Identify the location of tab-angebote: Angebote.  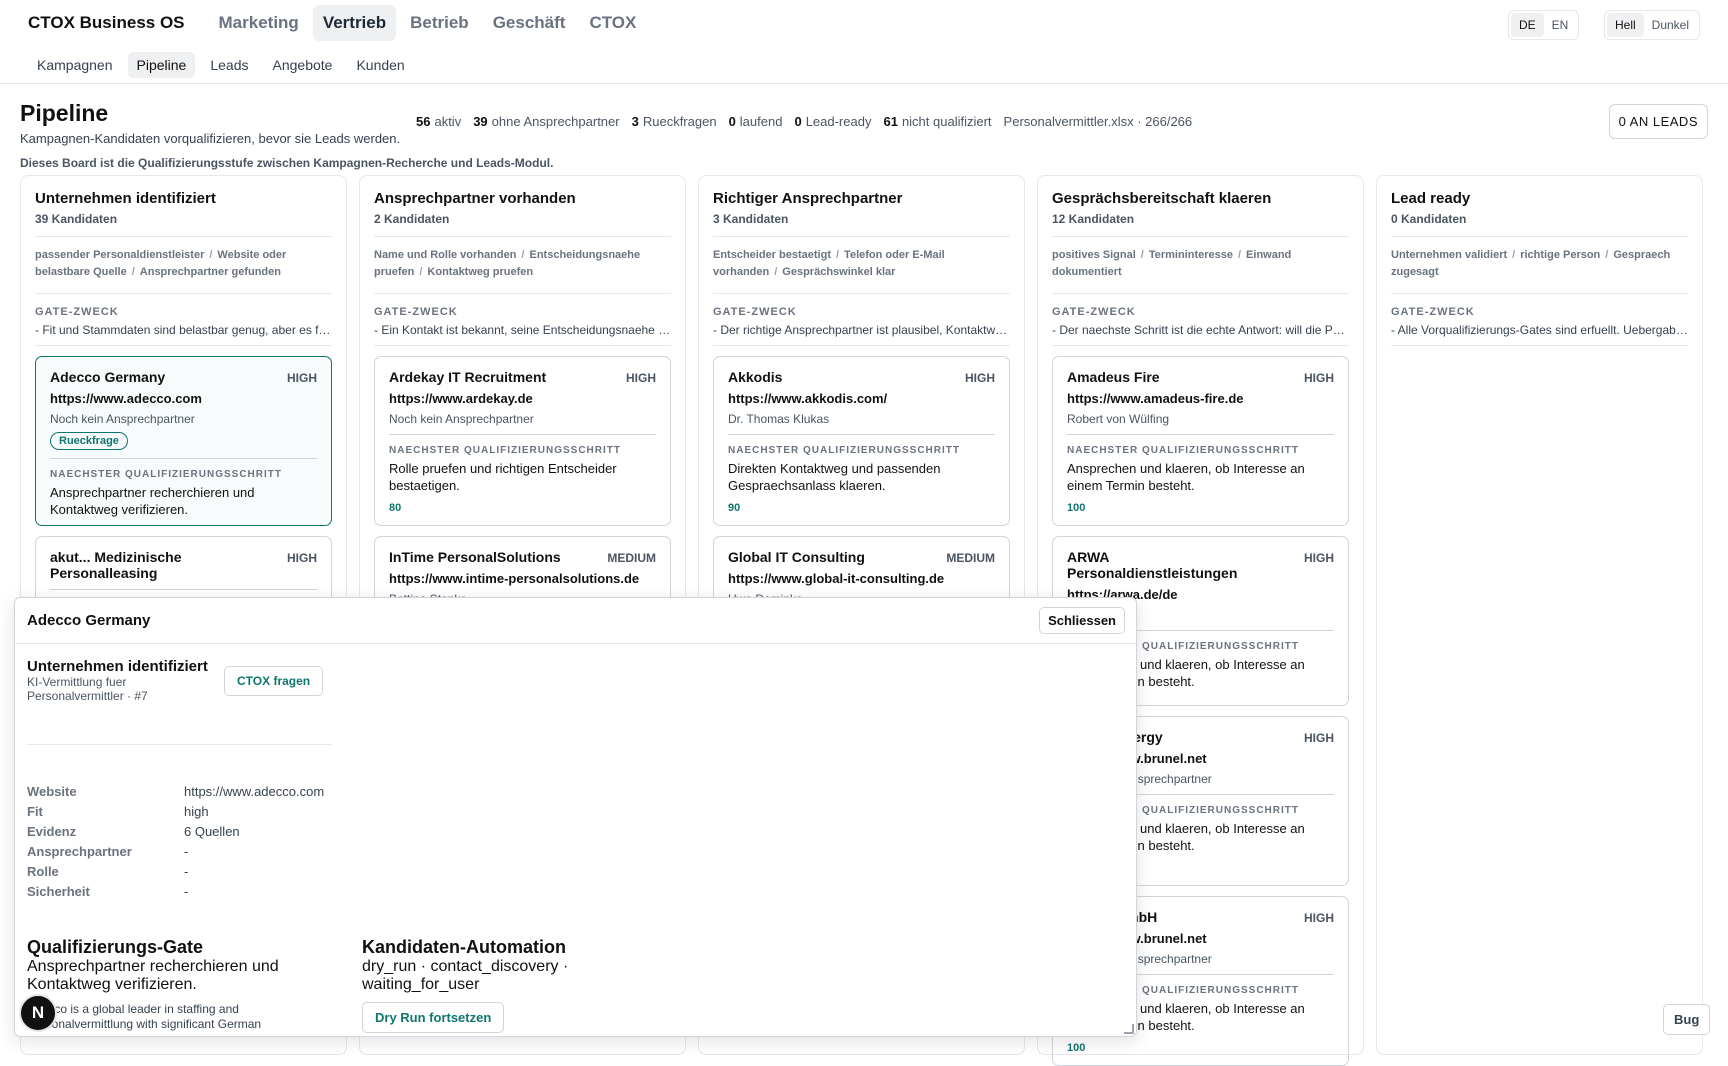
(303, 65).